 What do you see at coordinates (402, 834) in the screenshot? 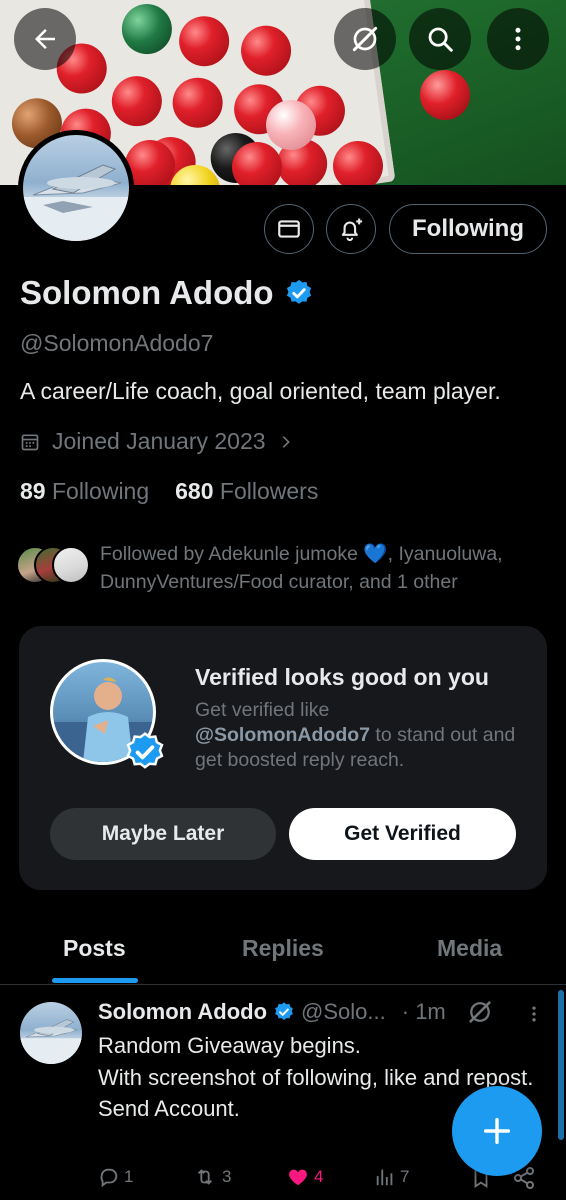
I see `get-verified-button: Get Verified` at bounding box center [402, 834].